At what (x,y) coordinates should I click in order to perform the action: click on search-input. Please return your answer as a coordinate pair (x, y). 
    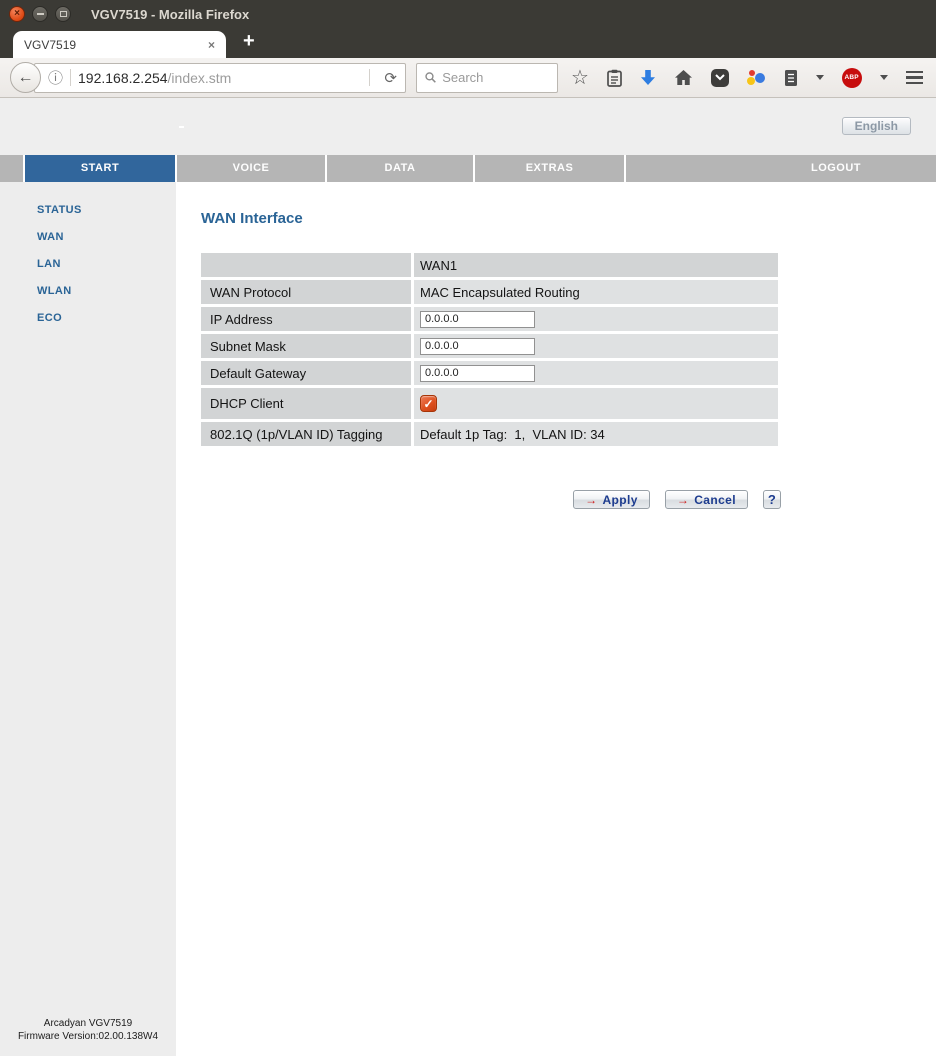
    Looking at the image, I should click on (495, 77).